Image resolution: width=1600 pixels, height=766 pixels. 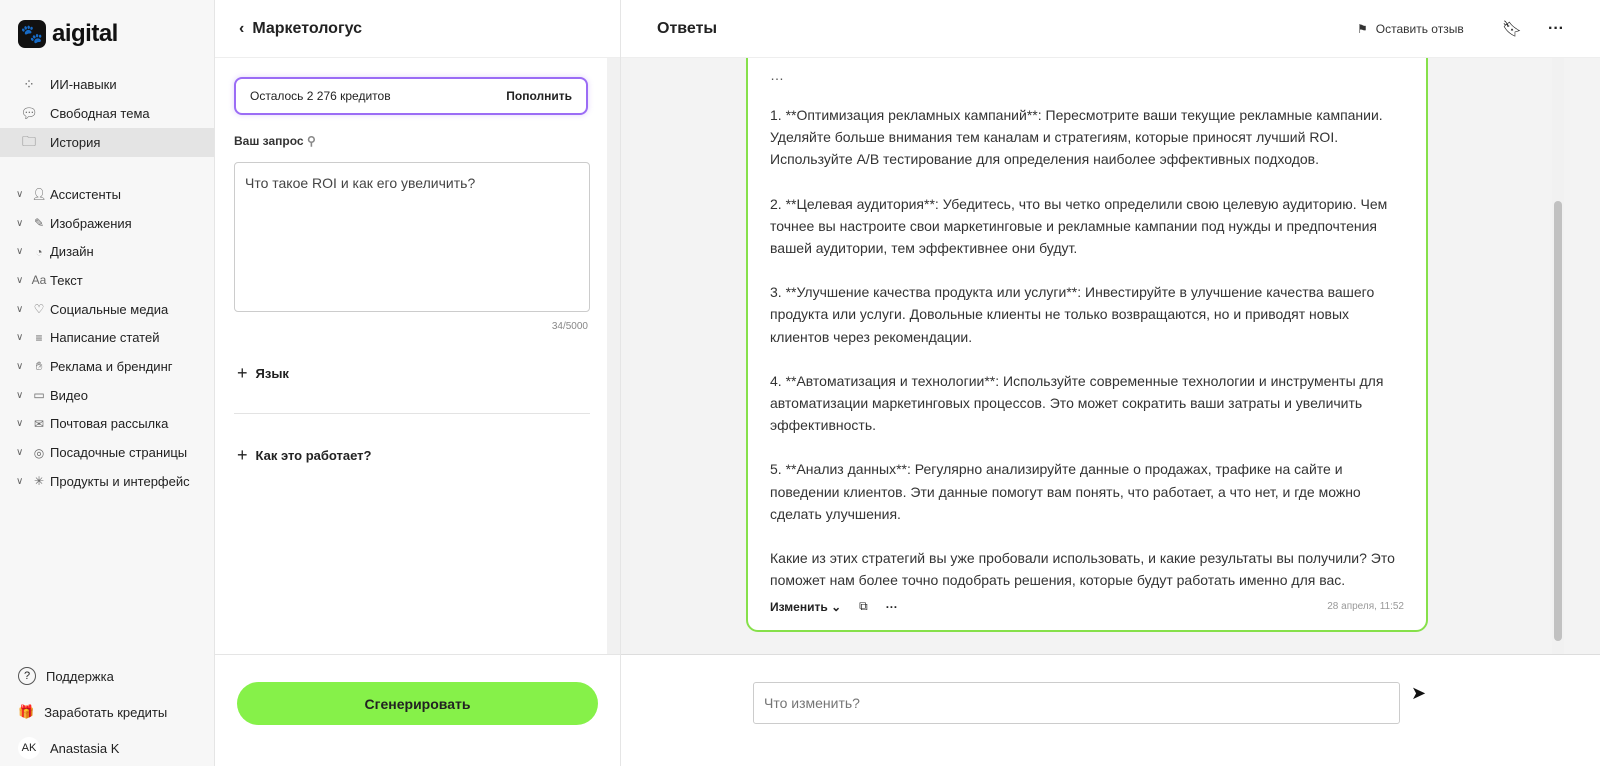 What do you see at coordinates (26, 711) in the screenshot?
I see `gift-icon: 🎁` at bounding box center [26, 711].